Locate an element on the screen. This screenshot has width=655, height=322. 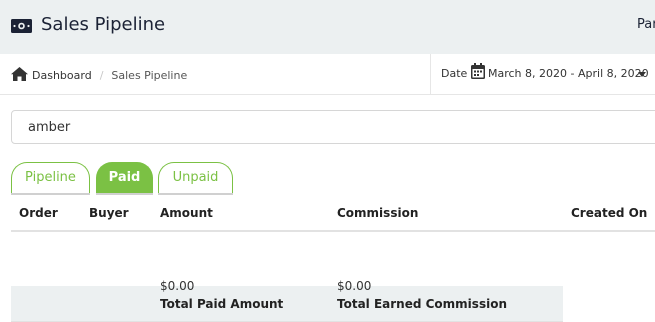
column-header-buyer: Buyer is located at coordinates (109, 213).